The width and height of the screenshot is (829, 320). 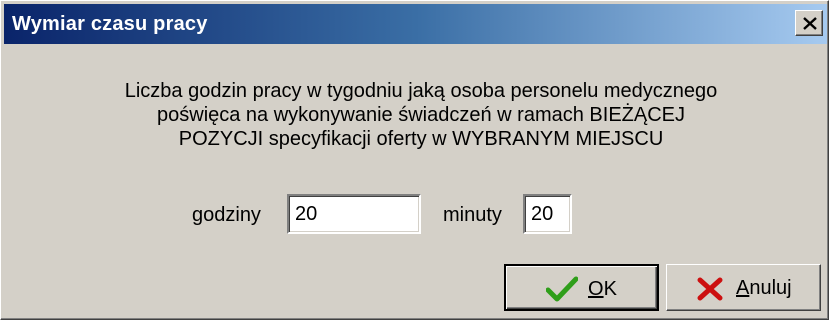 What do you see at coordinates (602, 289) in the screenshot?
I see `ok-label: OK` at bounding box center [602, 289].